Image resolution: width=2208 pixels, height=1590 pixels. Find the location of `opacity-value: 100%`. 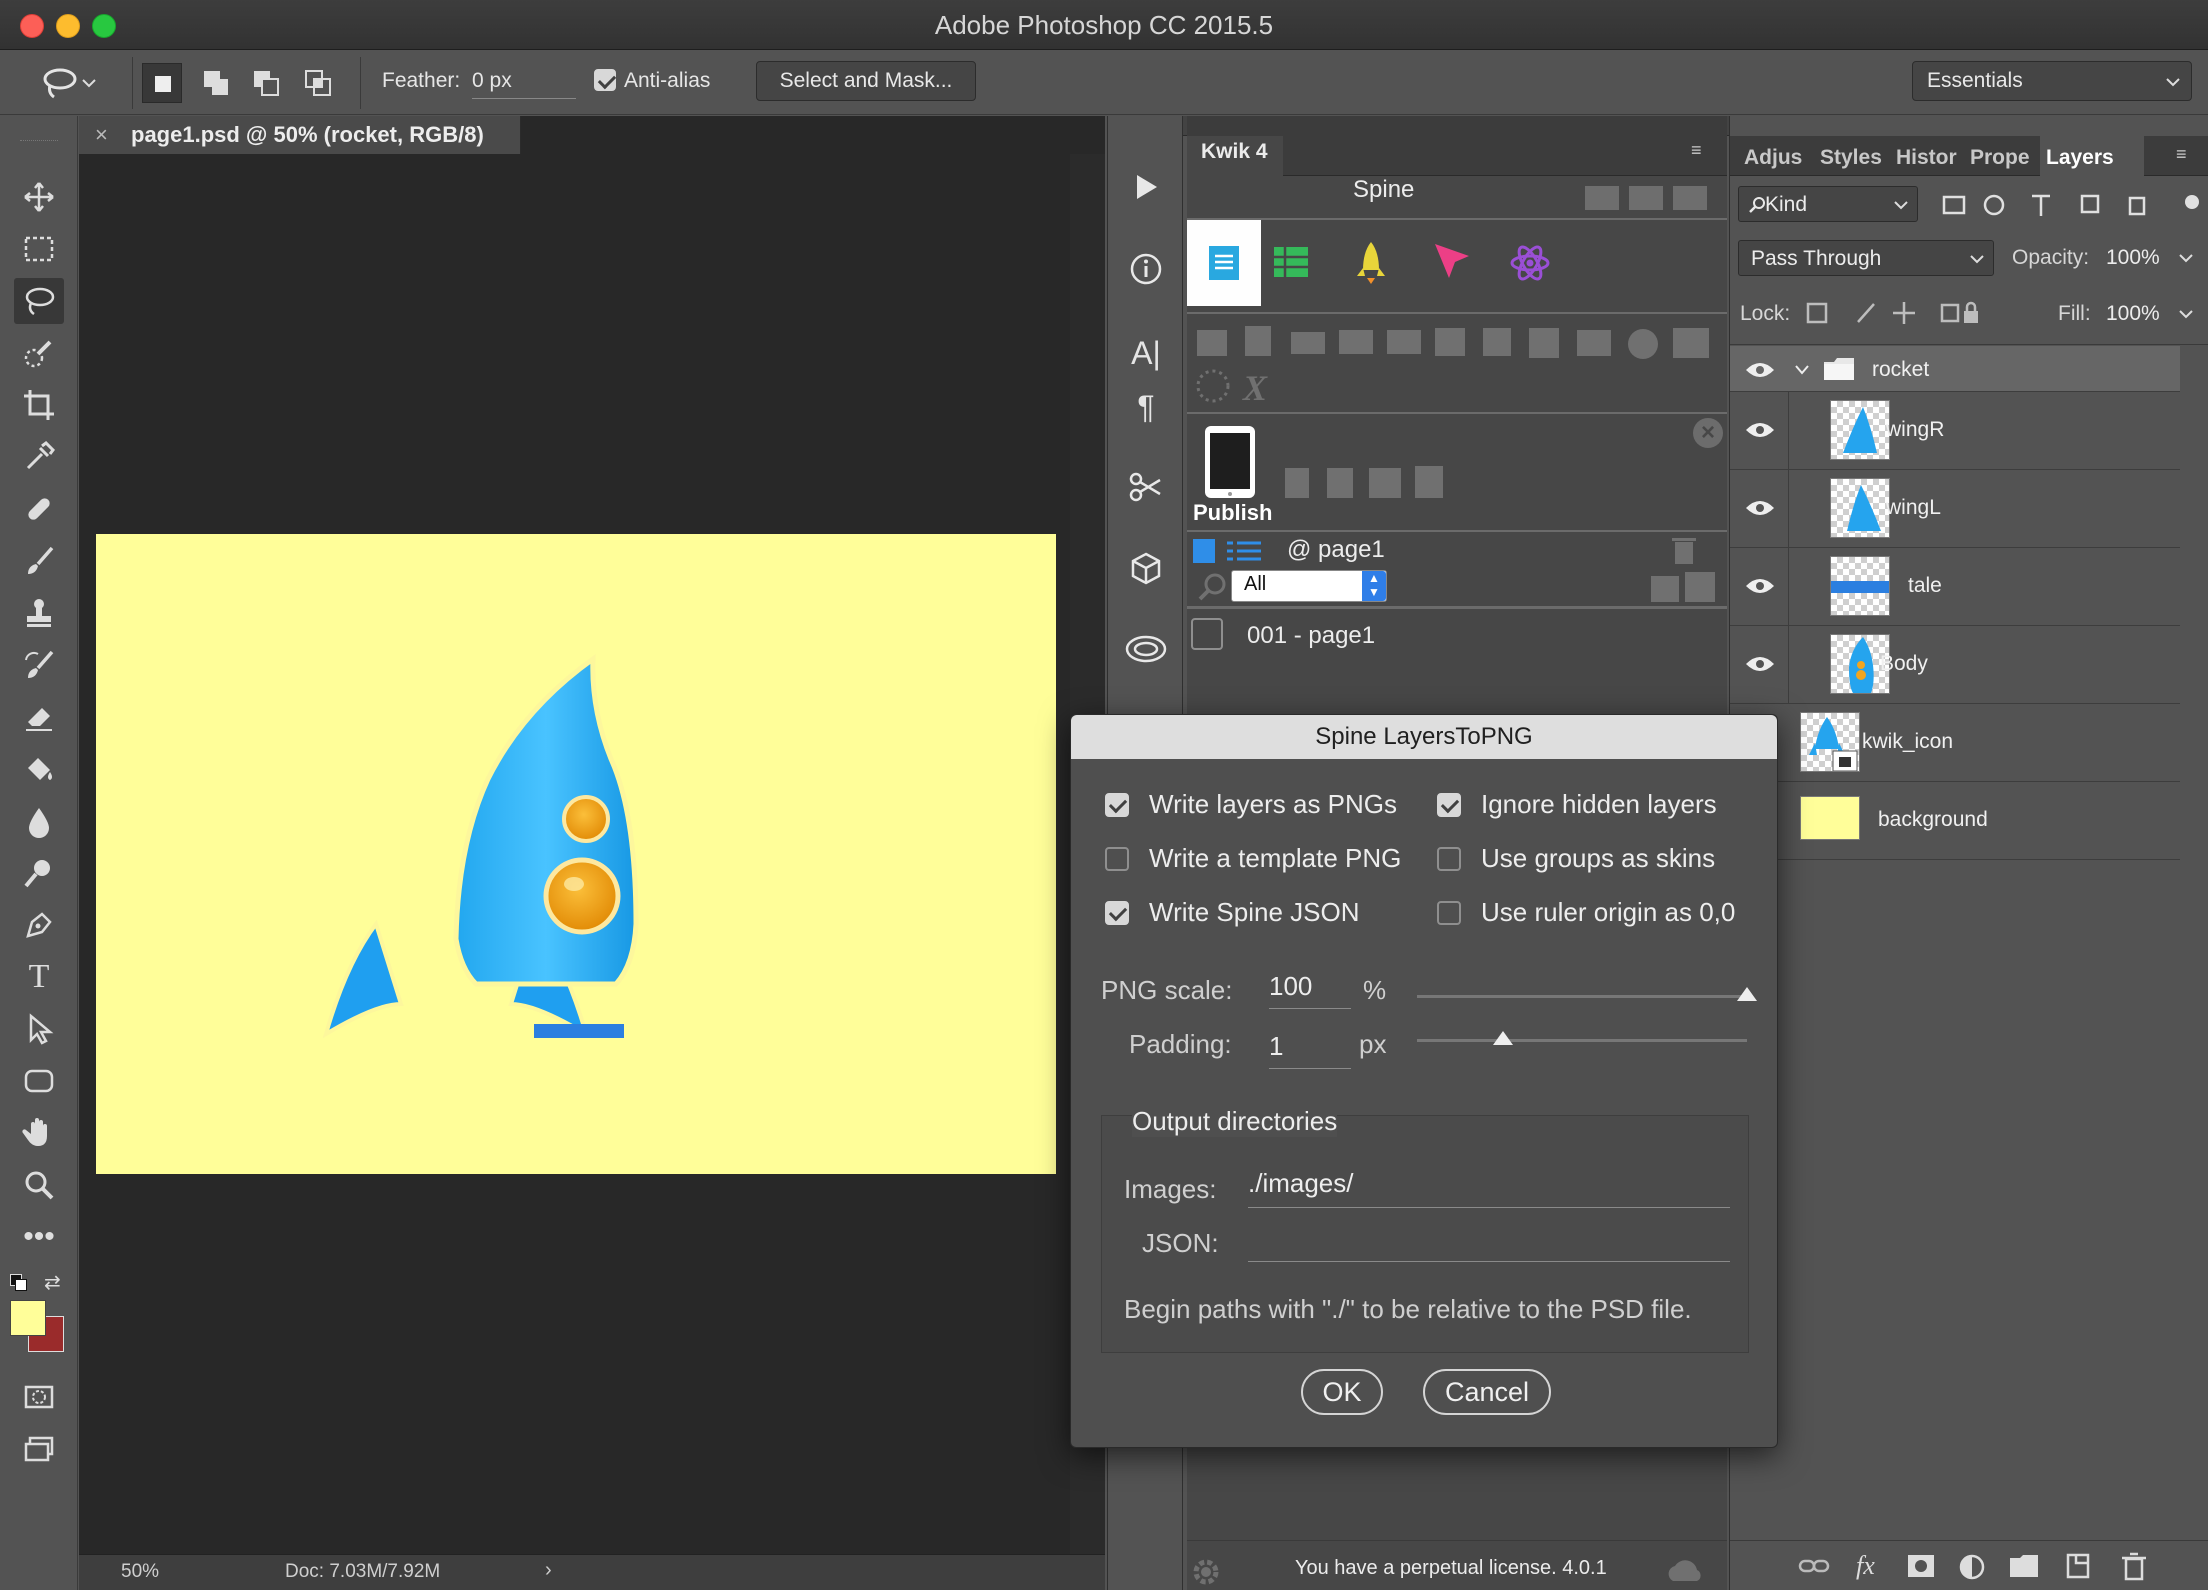

opacity-value: 100% is located at coordinates (2133, 258).